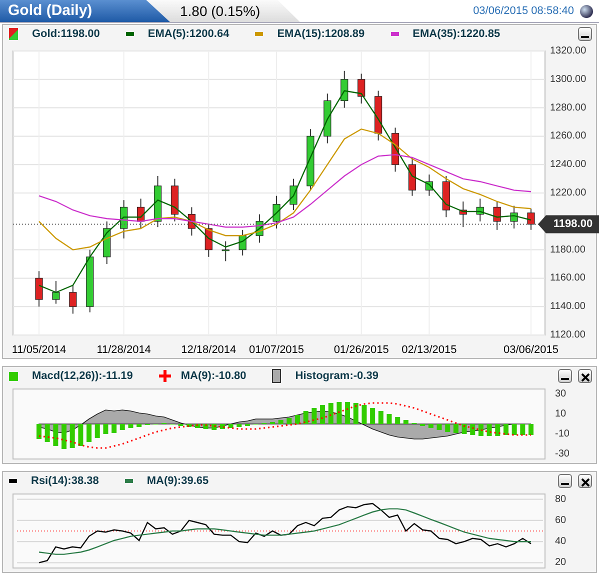  What do you see at coordinates (82, 376) in the screenshot?
I see `legend-label: Macd(12,26)):-11.19` at bounding box center [82, 376].